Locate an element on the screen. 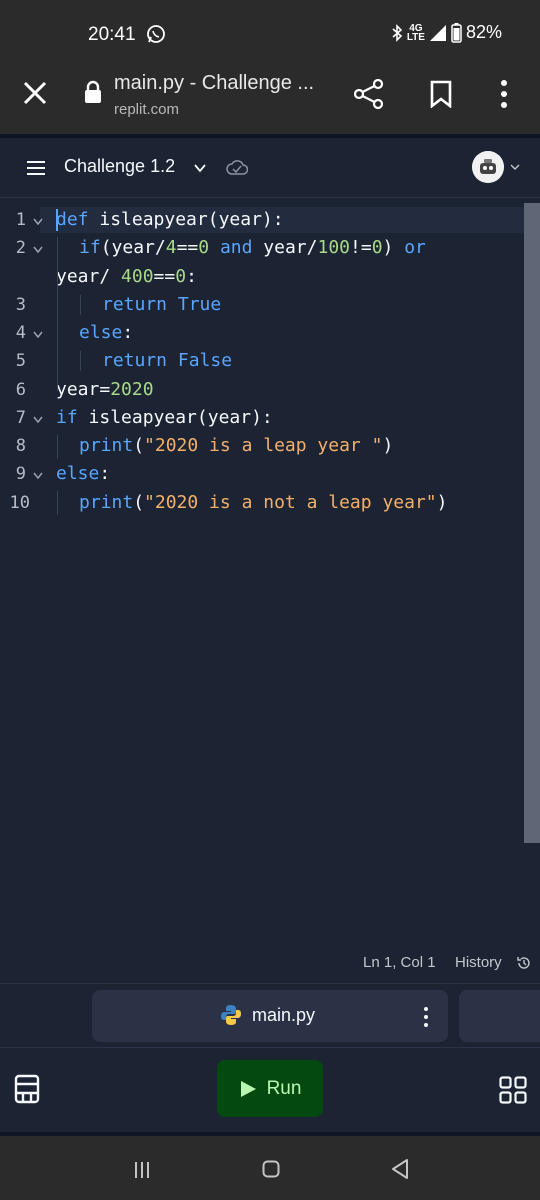 This screenshot has height=1200, width=540. repl-name: Challenge 1.2 is located at coordinates (119, 166).